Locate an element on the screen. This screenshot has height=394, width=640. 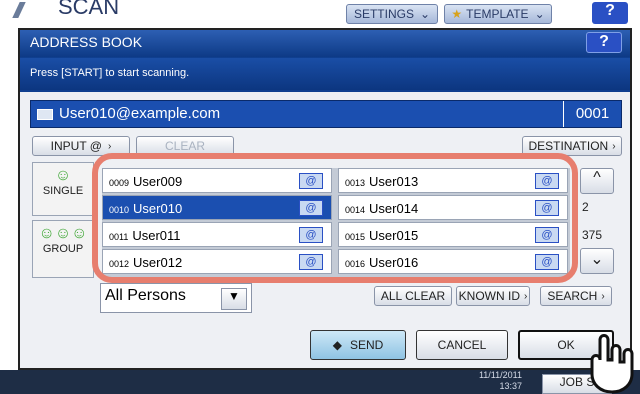
tab-single: ☺ SINGLE is located at coordinates (63, 189).